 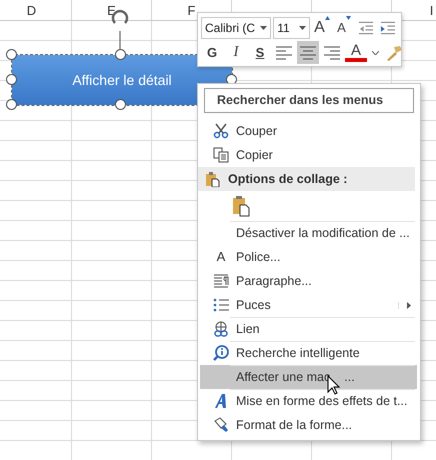 I want to click on align-center-button, so click(x=308, y=52).